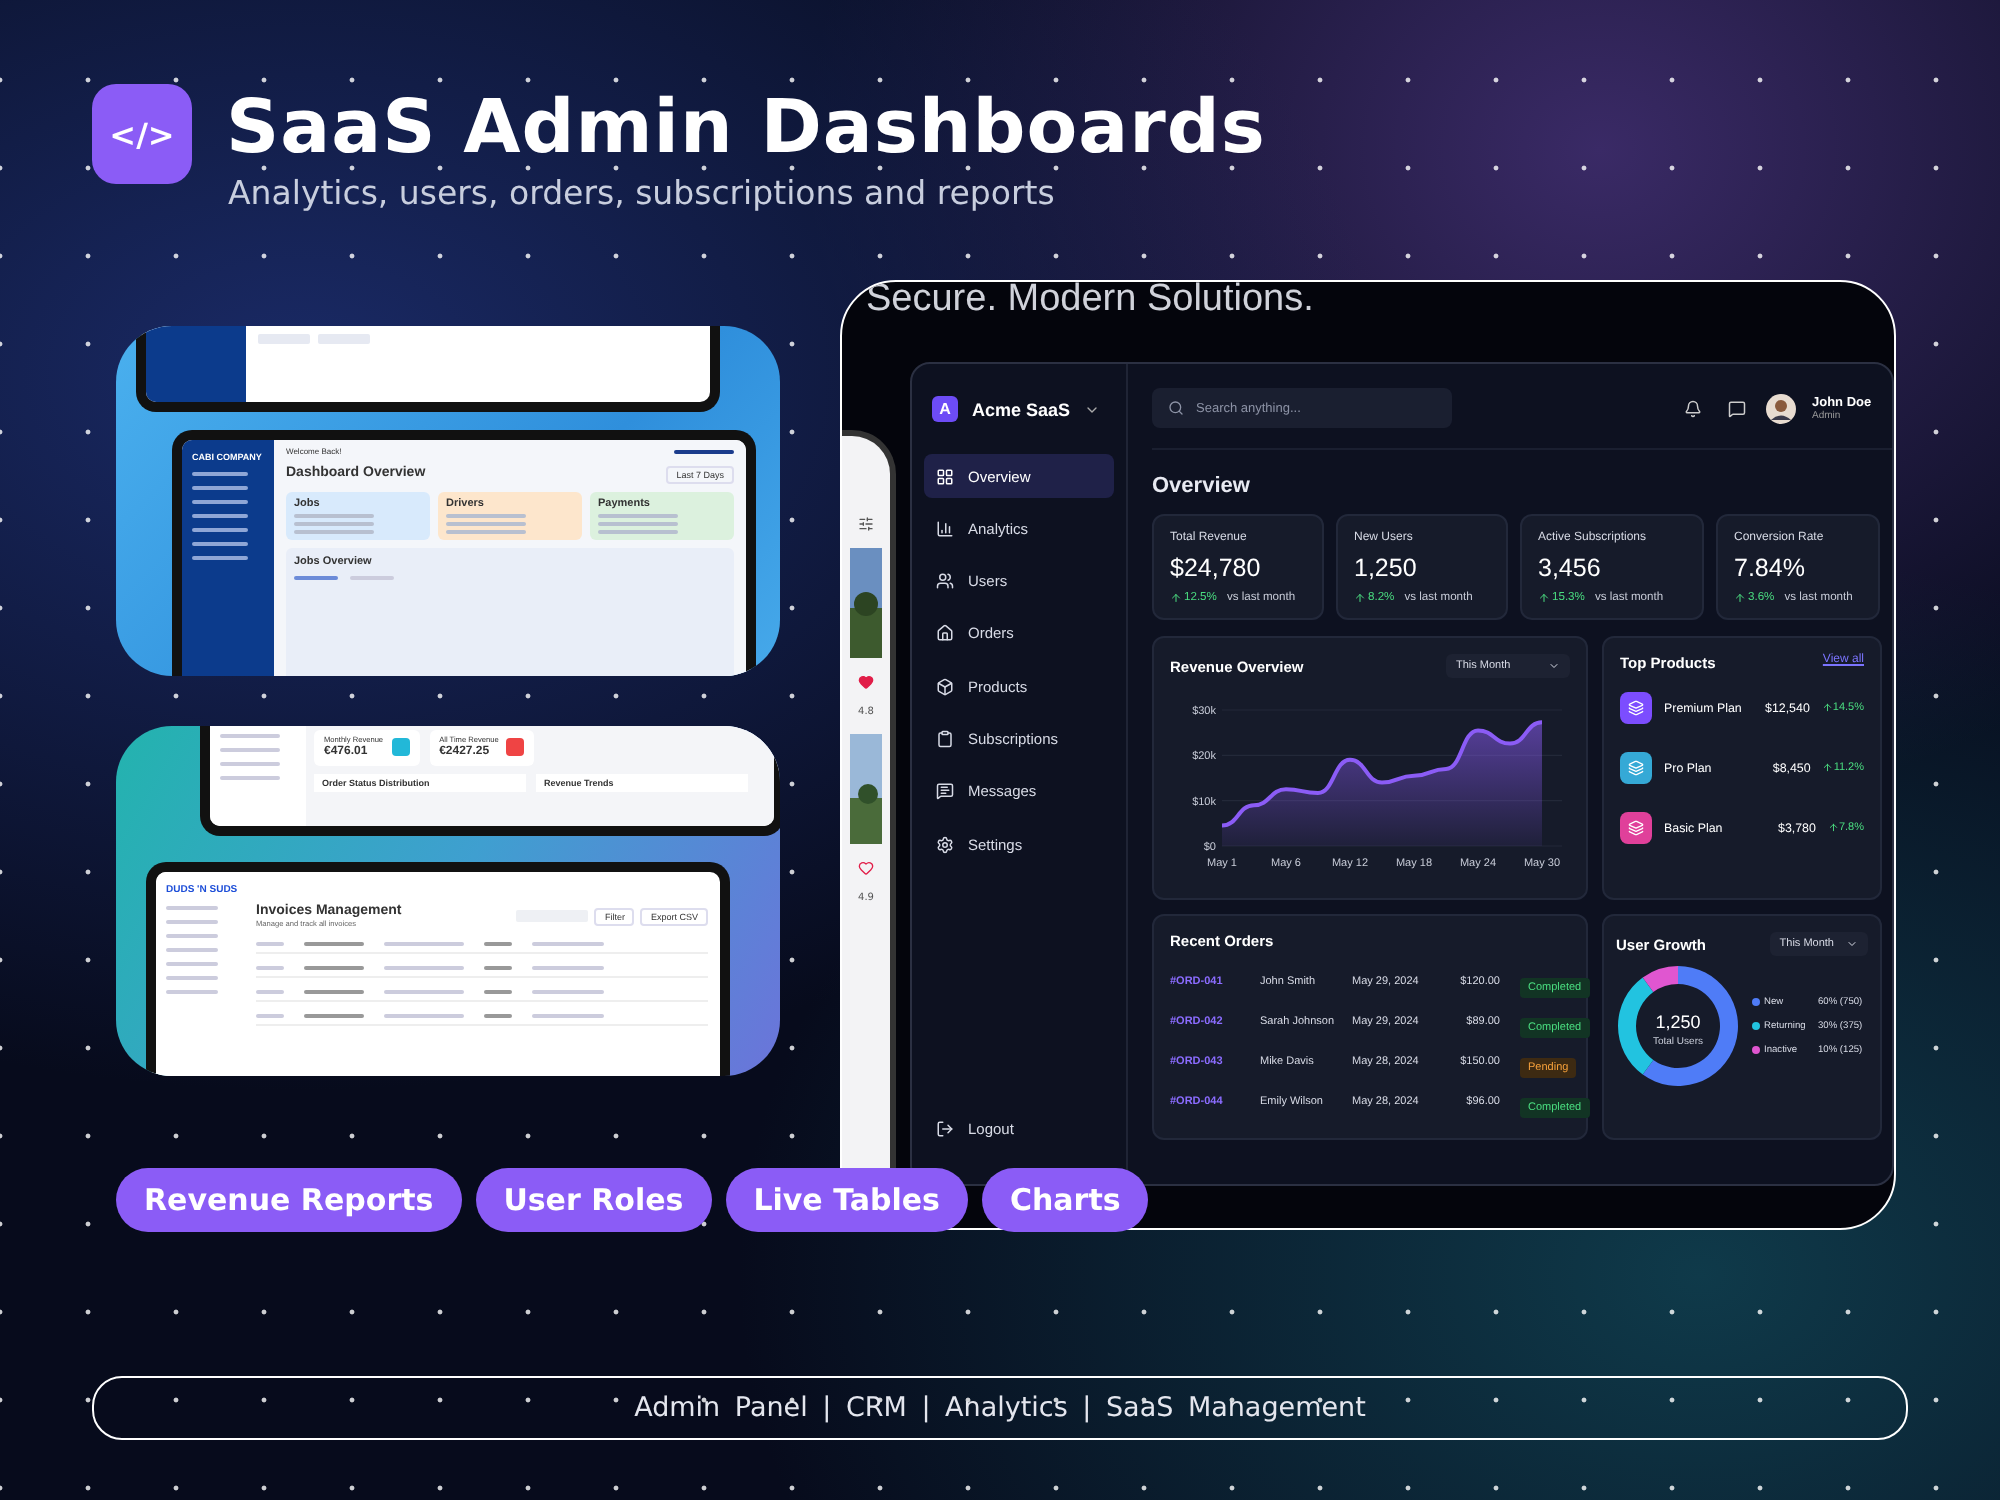 This screenshot has height=1500, width=2000. Describe the element at coordinates (746, 128) in the screenshot. I see `page-title: SaaS Admin Dashboards` at that location.